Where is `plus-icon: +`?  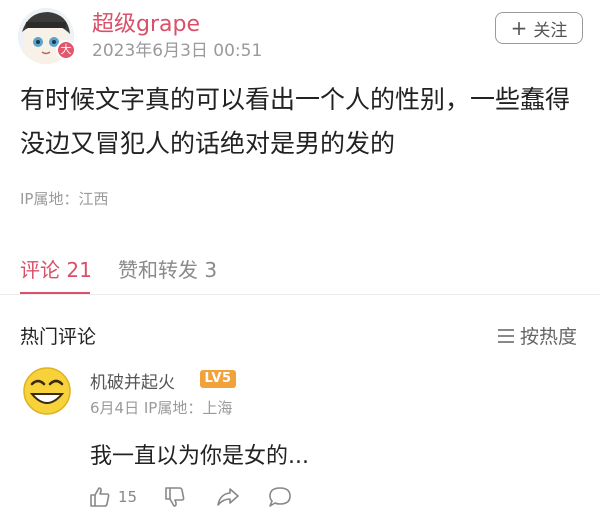 plus-icon: + is located at coordinates (519, 28).